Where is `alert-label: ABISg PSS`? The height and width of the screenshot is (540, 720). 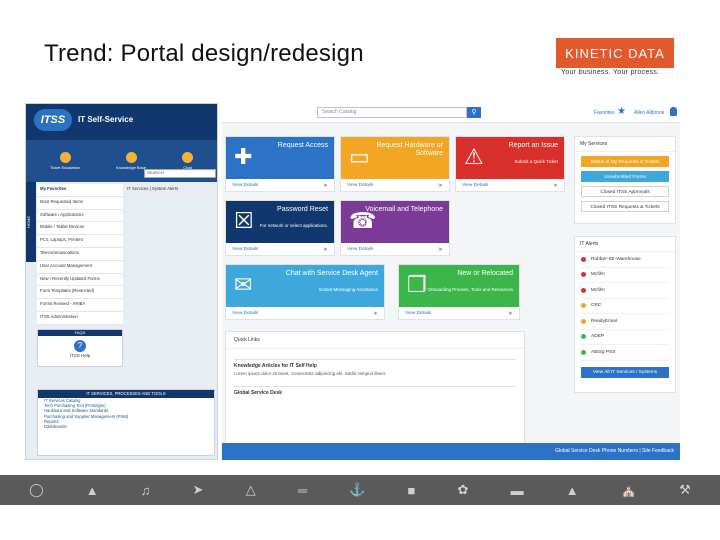 alert-label: ABISg PSS is located at coordinates (603, 352).